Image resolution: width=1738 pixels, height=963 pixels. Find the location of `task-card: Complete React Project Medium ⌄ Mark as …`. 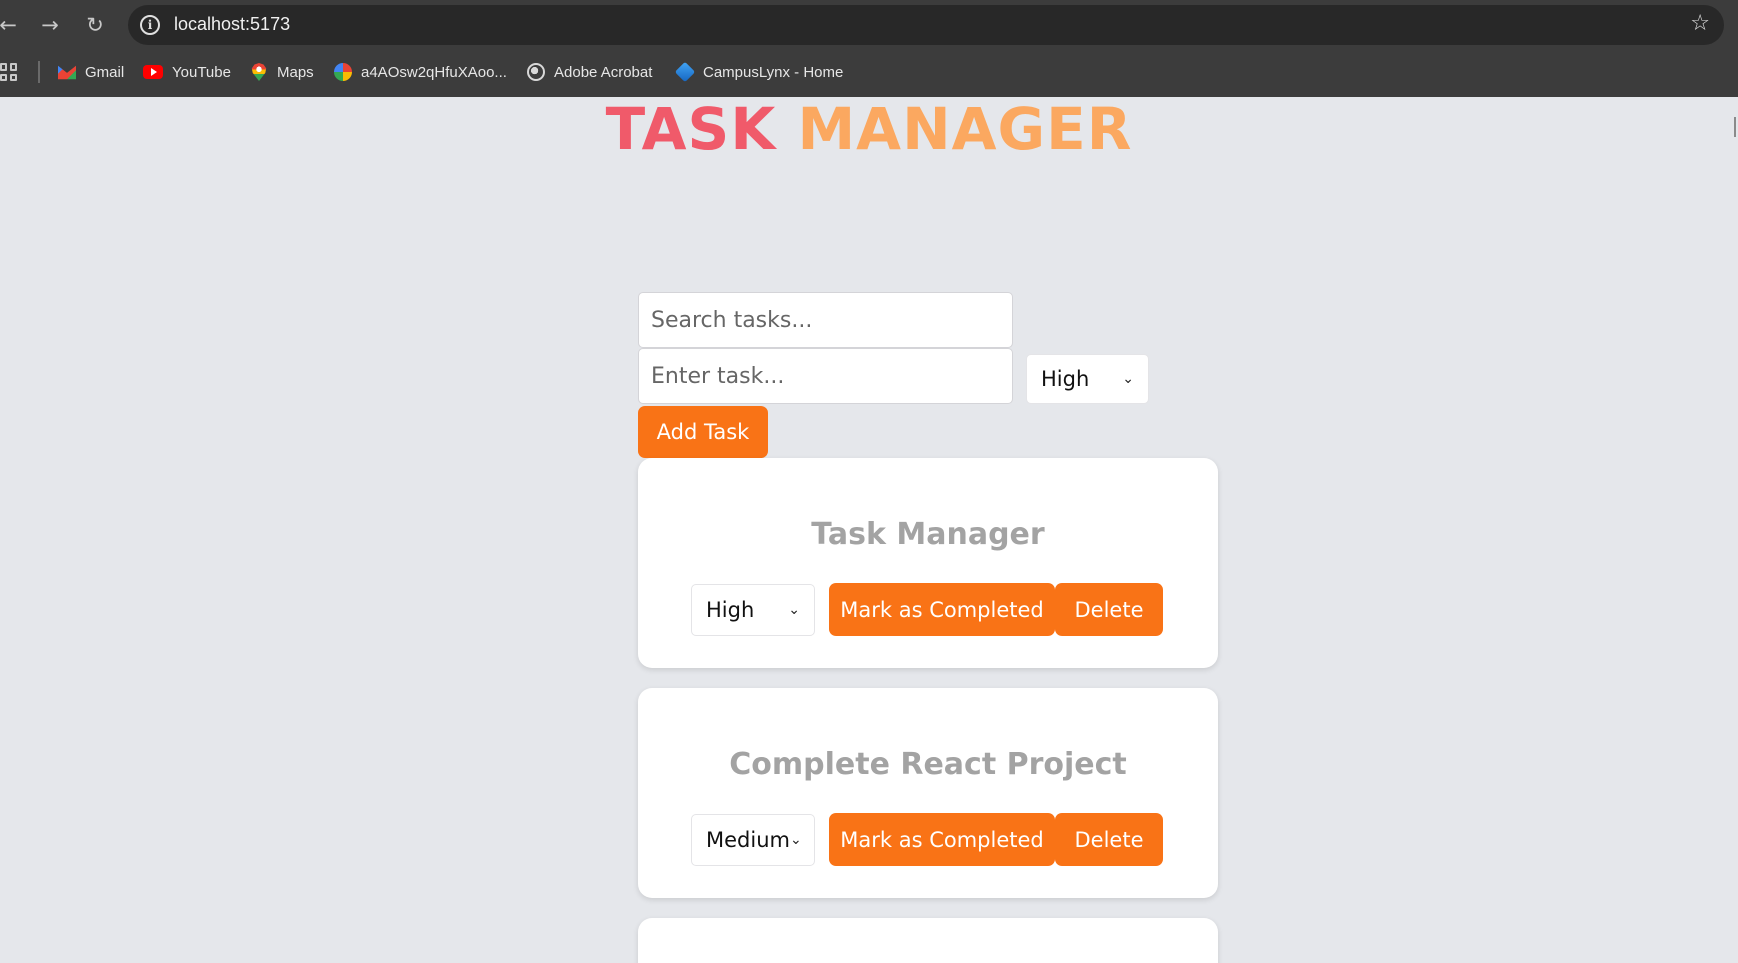

task-card: Complete React Project Medium ⌄ Mark as … is located at coordinates (928, 793).